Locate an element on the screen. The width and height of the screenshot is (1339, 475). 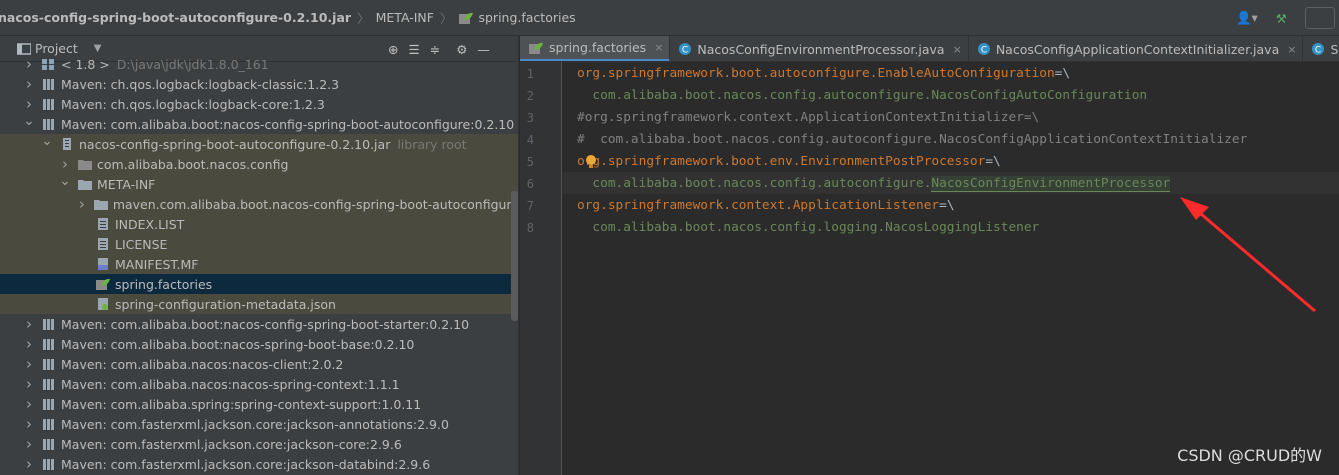
json-file-icon is located at coordinates (103, 304).